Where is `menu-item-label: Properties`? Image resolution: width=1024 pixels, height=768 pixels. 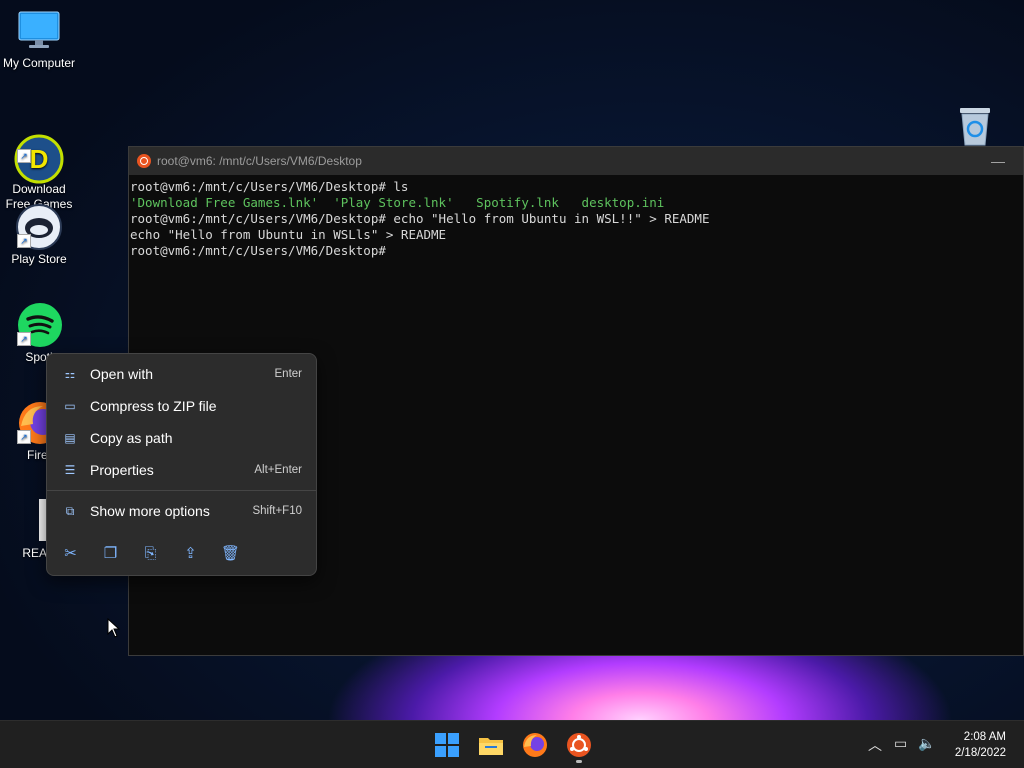 menu-item-label: Properties is located at coordinates (122, 470).